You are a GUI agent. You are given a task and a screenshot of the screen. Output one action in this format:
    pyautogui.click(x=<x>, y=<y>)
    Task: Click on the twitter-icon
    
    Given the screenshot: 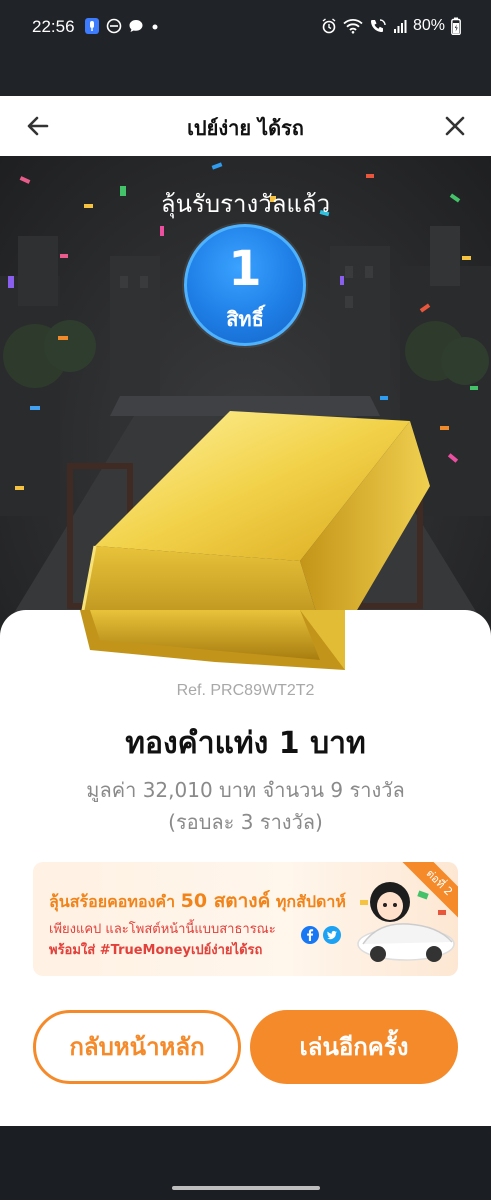 What is the action you would take?
    pyautogui.click(x=332, y=935)
    